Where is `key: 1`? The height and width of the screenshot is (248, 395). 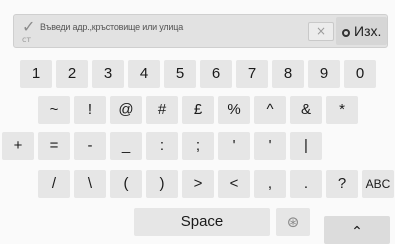 key: 1 is located at coordinates (36, 74).